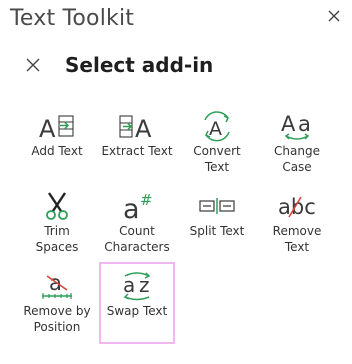 This screenshot has height=364, width=352. I want to click on tile-remove-by-position: a Remove by Position, so click(57, 305).